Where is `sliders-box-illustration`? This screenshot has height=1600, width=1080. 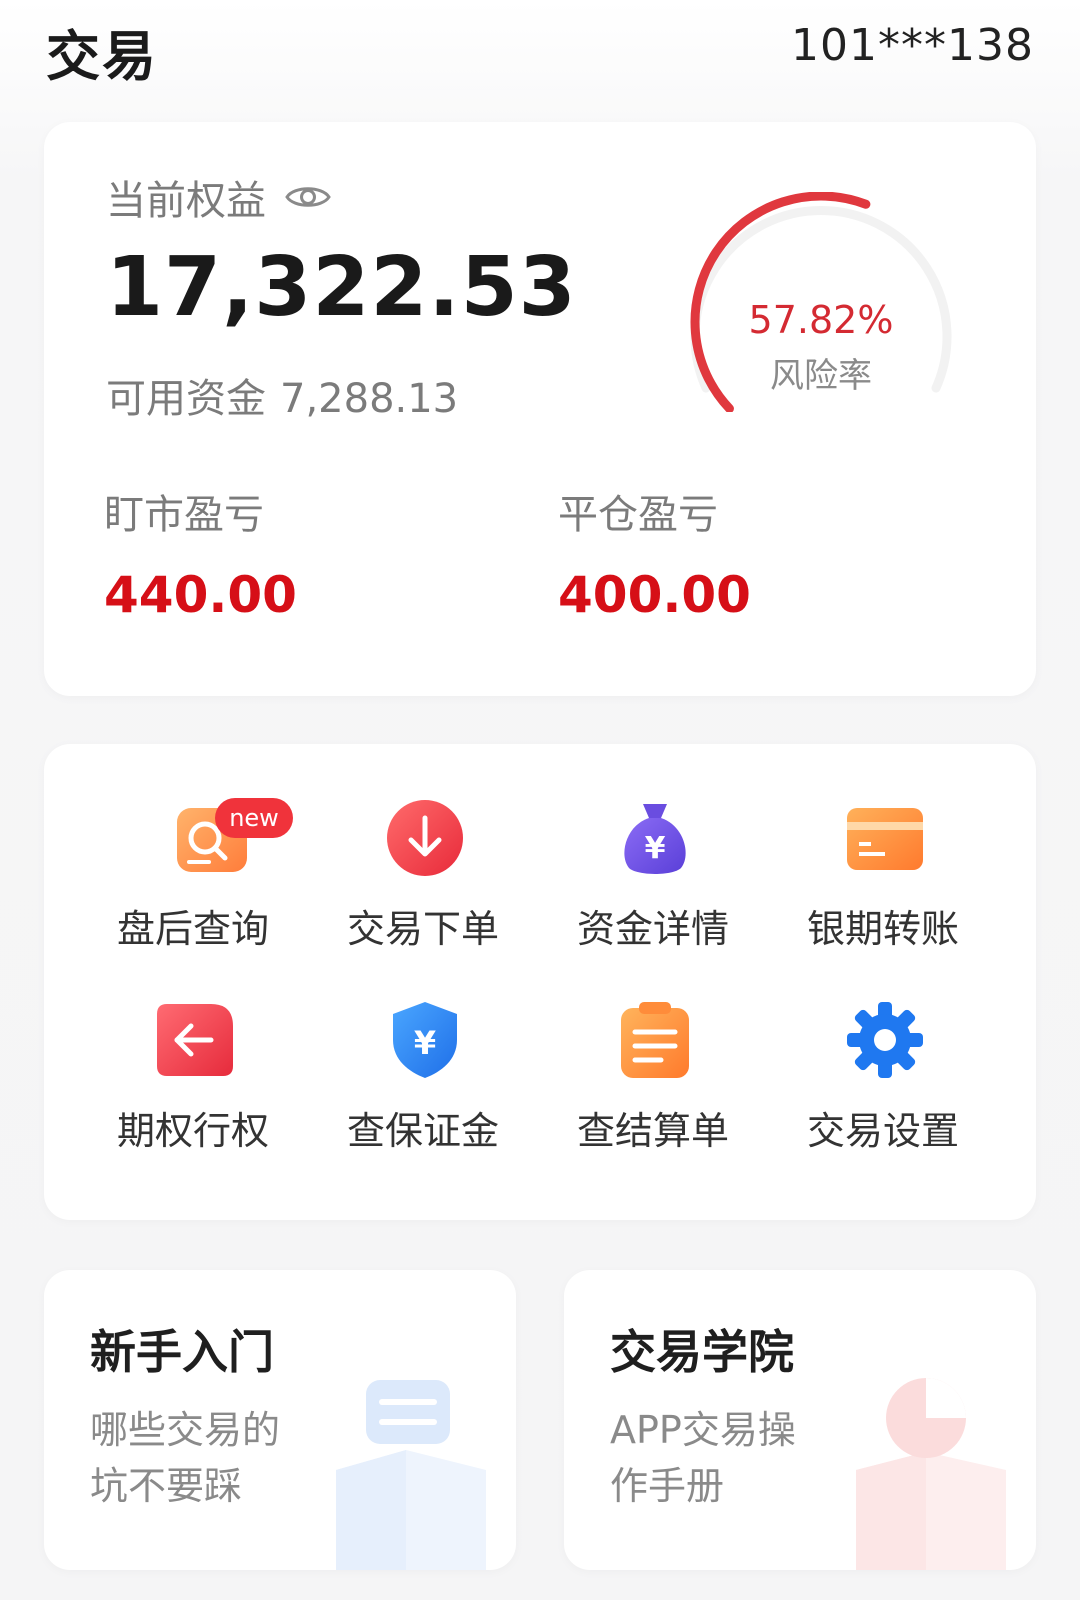 sliders-box-illustration is located at coordinates (411, 1475).